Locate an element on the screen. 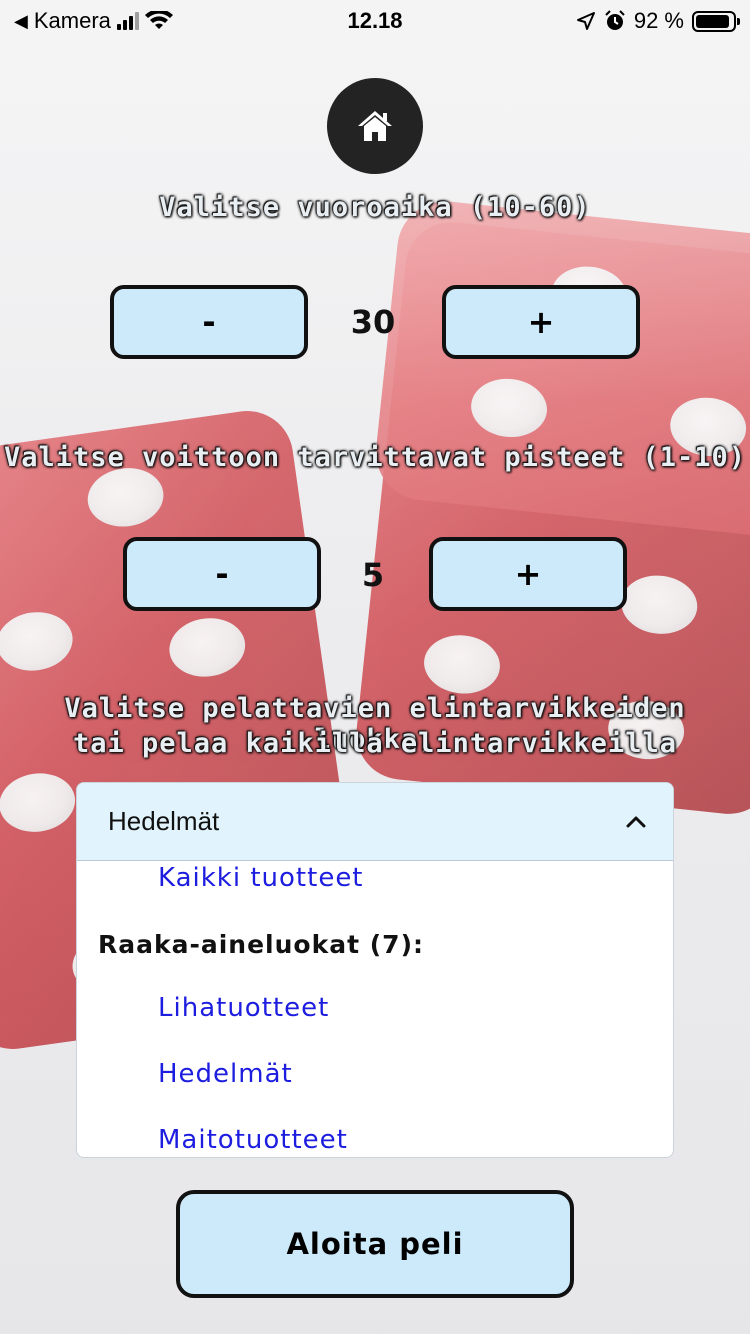 The width and height of the screenshot is (750, 1334). option-all-products: Kaikki tuotteet is located at coordinates (261, 878).